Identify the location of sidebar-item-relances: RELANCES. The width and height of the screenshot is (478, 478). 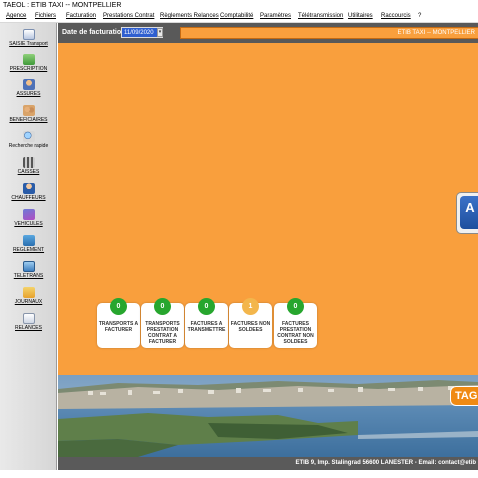
(28, 322).